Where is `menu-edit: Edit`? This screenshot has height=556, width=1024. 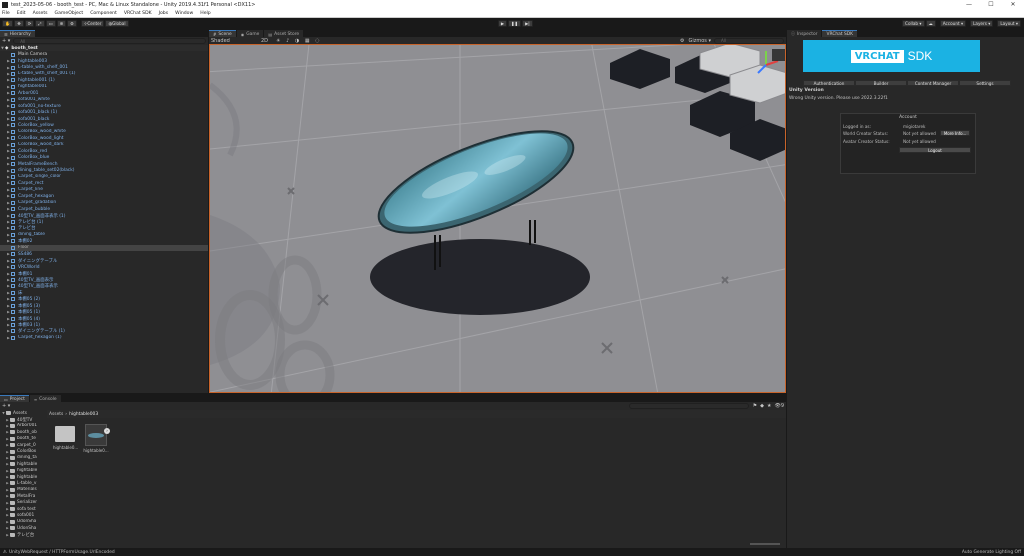
menu-edit: Edit is located at coordinates (21, 13).